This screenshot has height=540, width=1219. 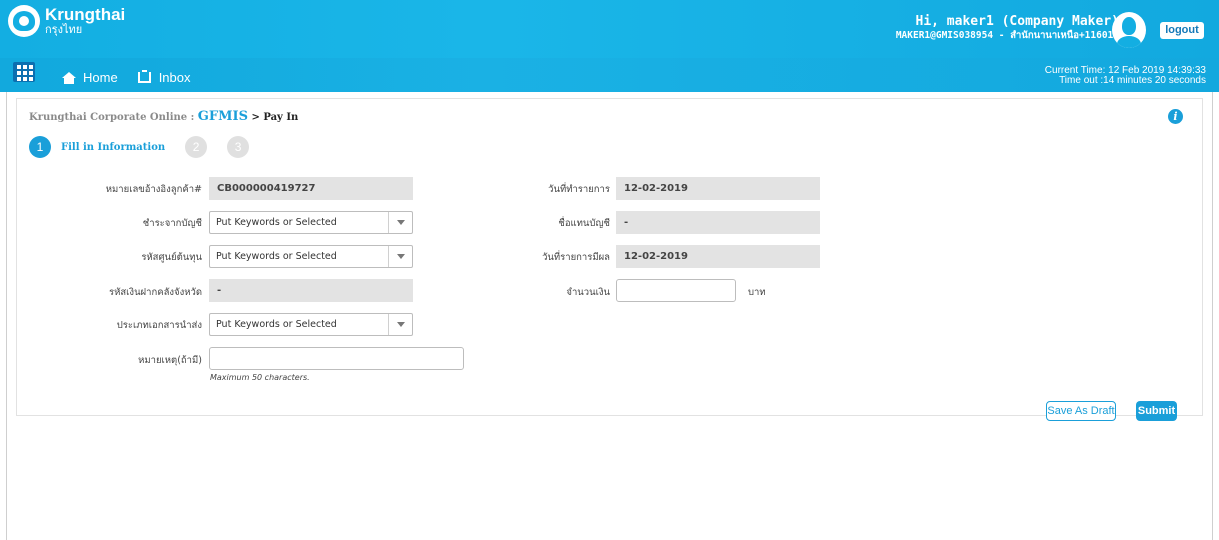 I want to click on remark-label: หมายเหตุ(ถ้ามี), so click(x=170, y=360).